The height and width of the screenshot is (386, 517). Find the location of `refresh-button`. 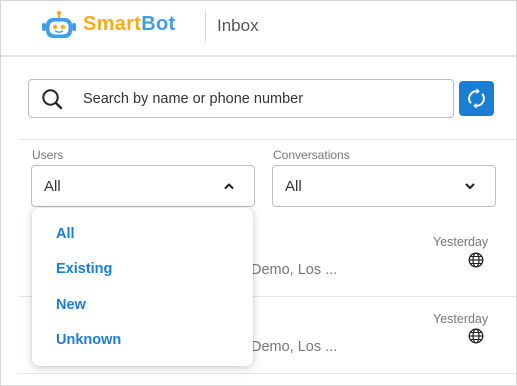

refresh-button is located at coordinates (476, 98).